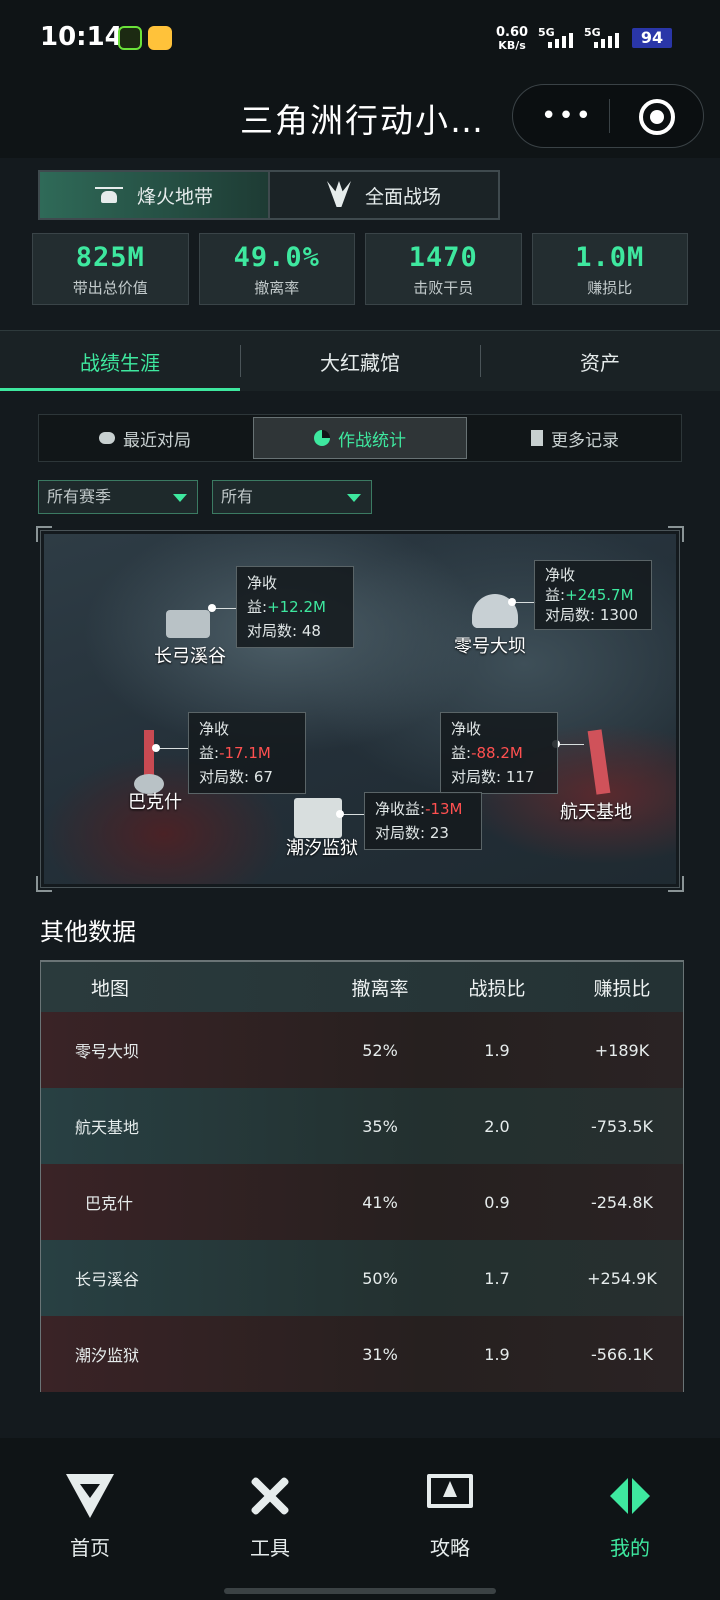 The width and height of the screenshot is (720, 1600). I want to click on header-kd: 战损比, so click(497, 988).